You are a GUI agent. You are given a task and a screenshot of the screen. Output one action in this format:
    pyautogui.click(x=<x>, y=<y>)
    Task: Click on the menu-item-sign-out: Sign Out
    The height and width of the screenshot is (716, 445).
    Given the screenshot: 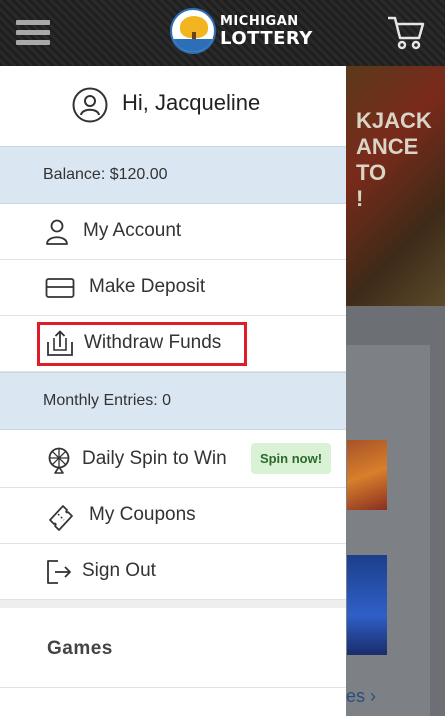 What is the action you would take?
    pyautogui.click(x=173, y=572)
    